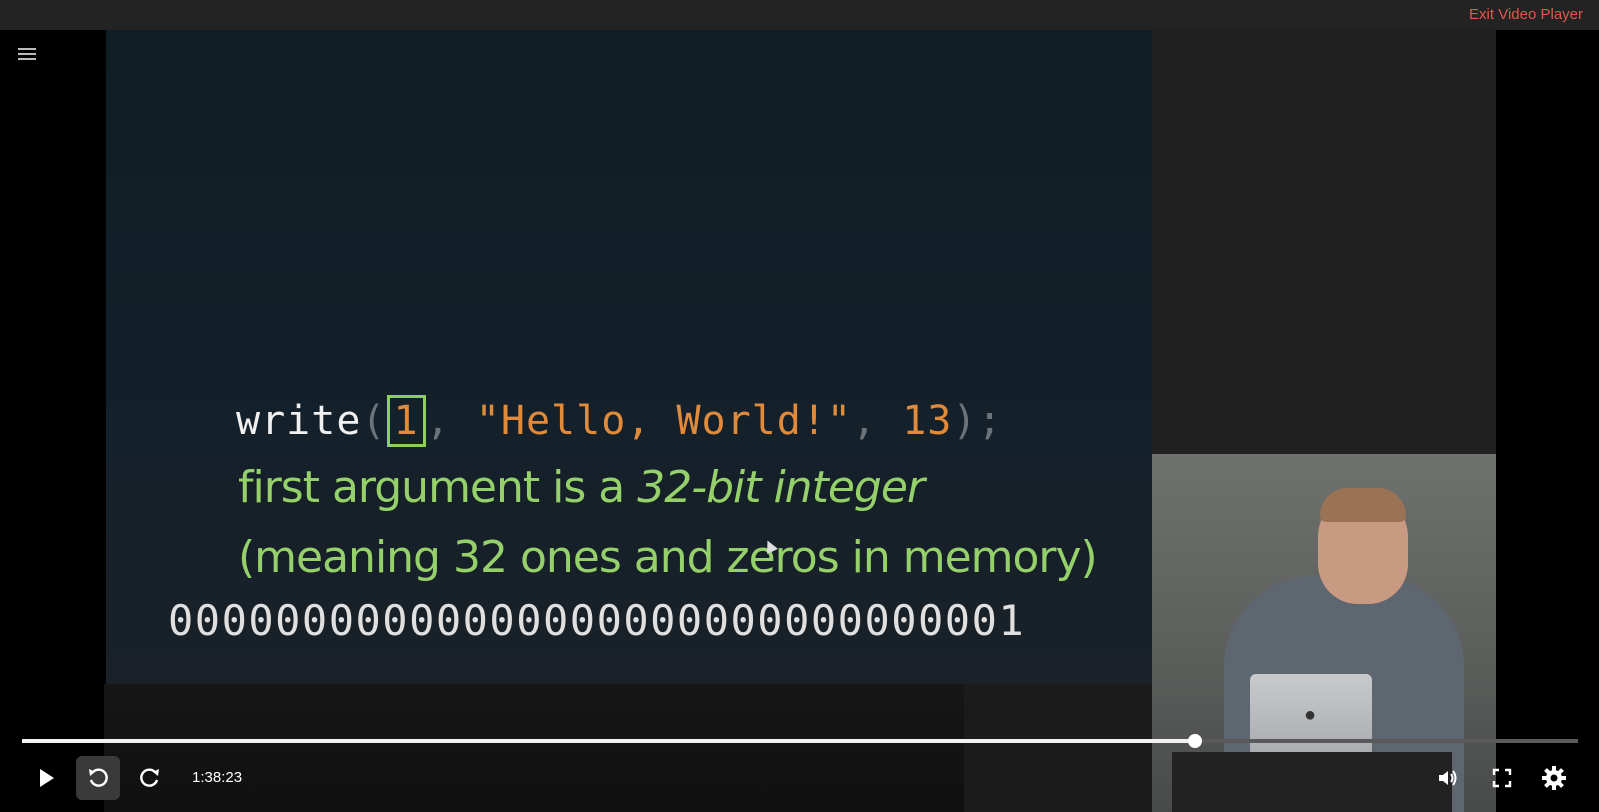 Image resolution: width=1599 pixels, height=812 pixels. I want to click on code-arg-highlight: 1, so click(406, 421).